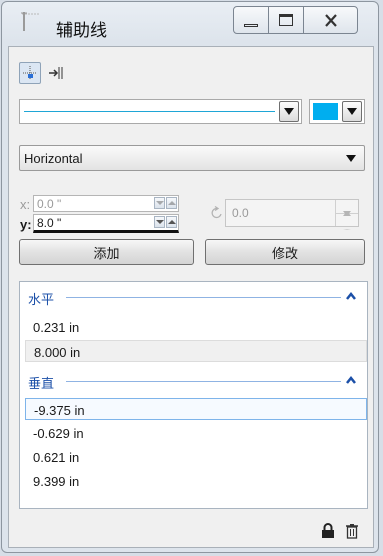 The image size is (383, 556). Describe the element at coordinates (196, 409) in the screenshot. I see `list-item: -9.375 in` at that location.